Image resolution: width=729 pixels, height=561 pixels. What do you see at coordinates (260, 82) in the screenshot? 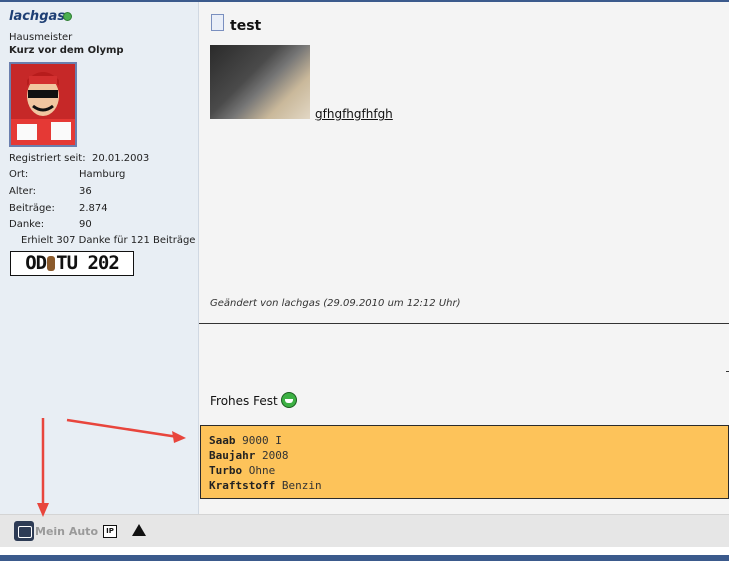
I see `post-image` at bounding box center [260, 82].